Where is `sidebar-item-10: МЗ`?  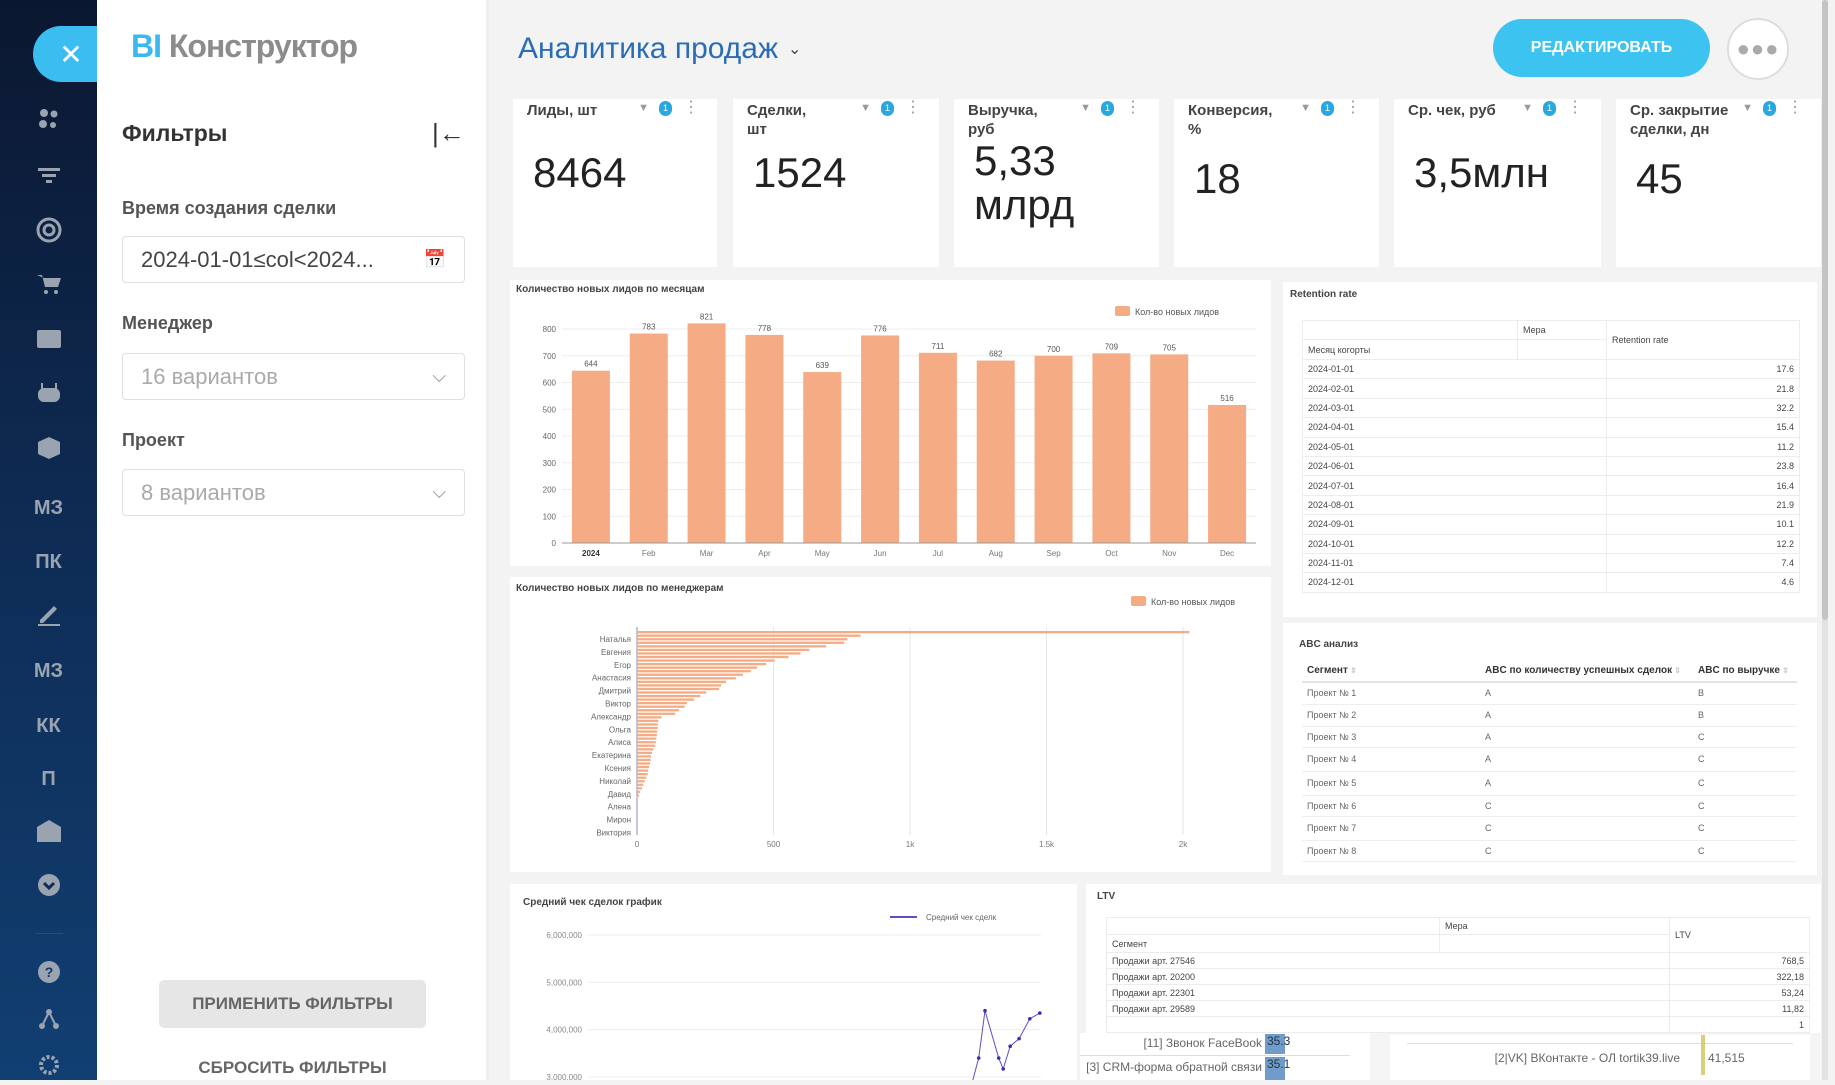
sidebar-item-10: МЗ is located at coordinates (48, 671).